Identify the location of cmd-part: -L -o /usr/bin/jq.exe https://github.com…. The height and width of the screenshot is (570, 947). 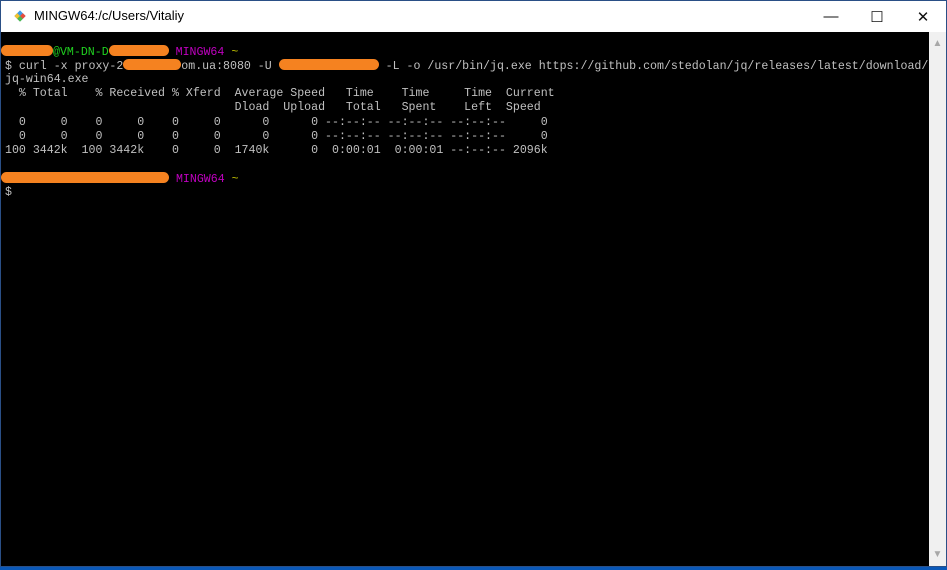
(653, 66).